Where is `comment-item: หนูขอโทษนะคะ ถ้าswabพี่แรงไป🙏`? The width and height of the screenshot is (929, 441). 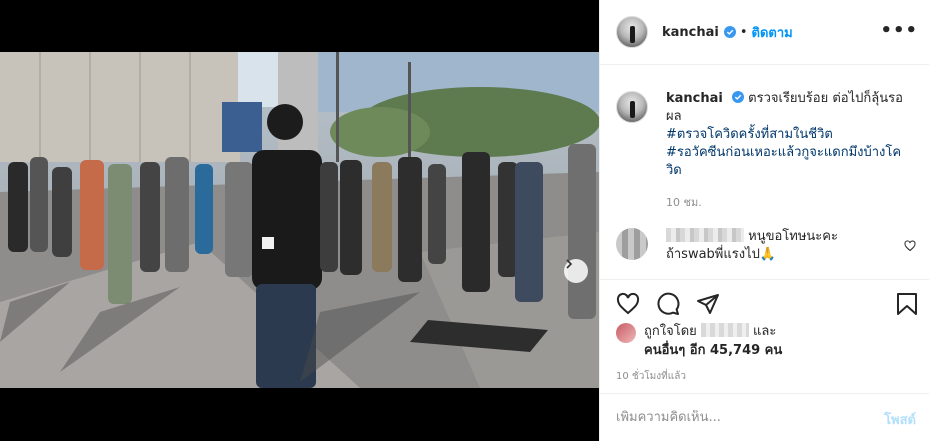 comment-item: หนูขอโทษนะคะ ถ้าswabพี่แรงไป🙏 is located at coordinates (766, 246).